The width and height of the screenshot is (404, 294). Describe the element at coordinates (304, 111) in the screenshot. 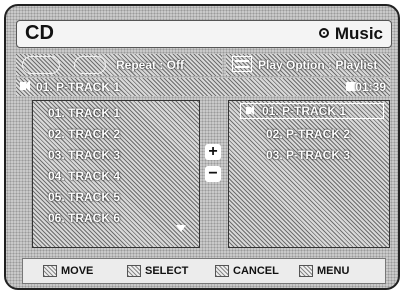

I see `playlist-item: 01. P-TRACK 1` at that location.